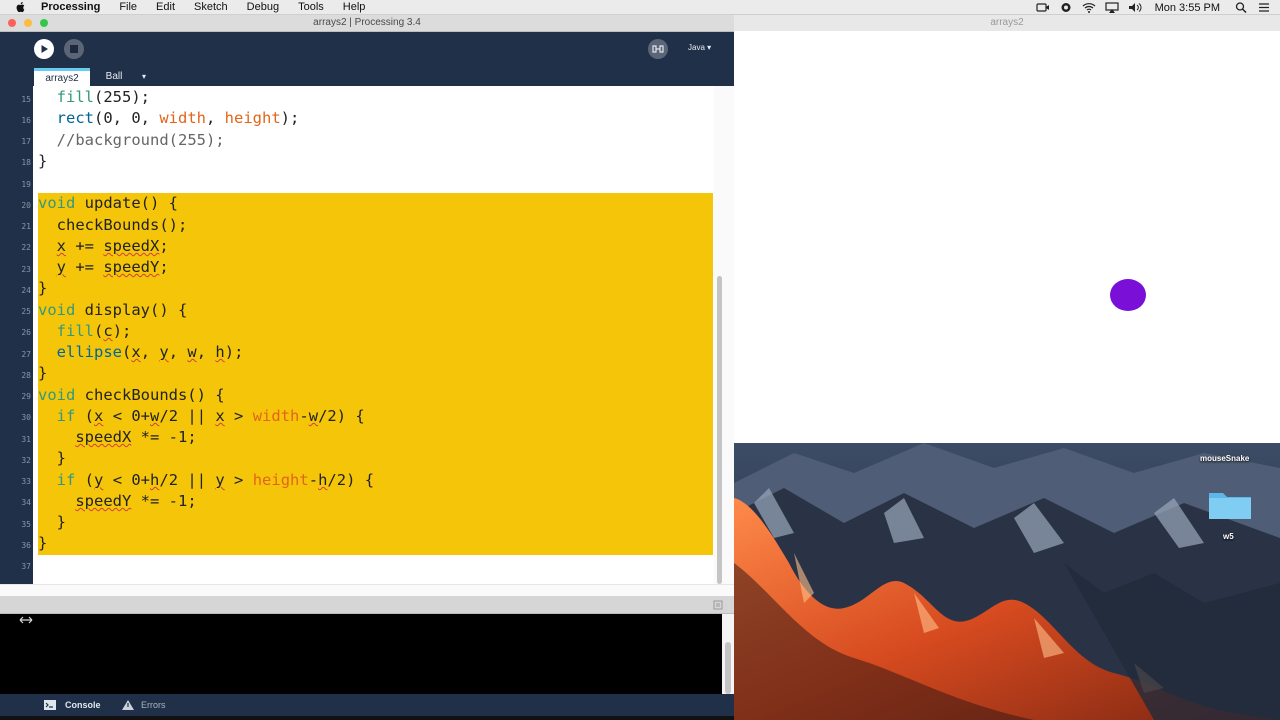 The height and width of the screenshot is (720, 1280). I want to click on line-number: 23, so click(26, 269).